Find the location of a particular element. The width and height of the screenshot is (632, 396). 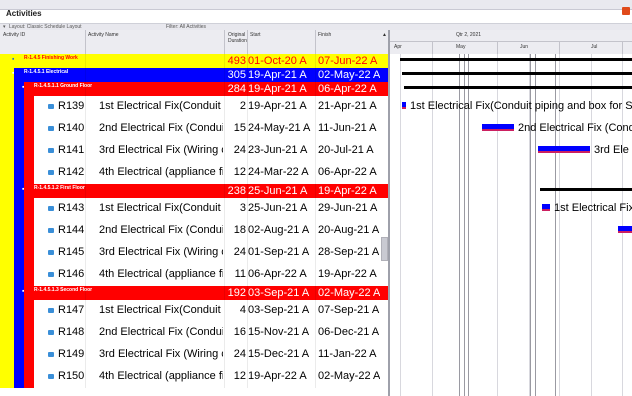

timescale-month: Jul is located at coordinates (594, 47).